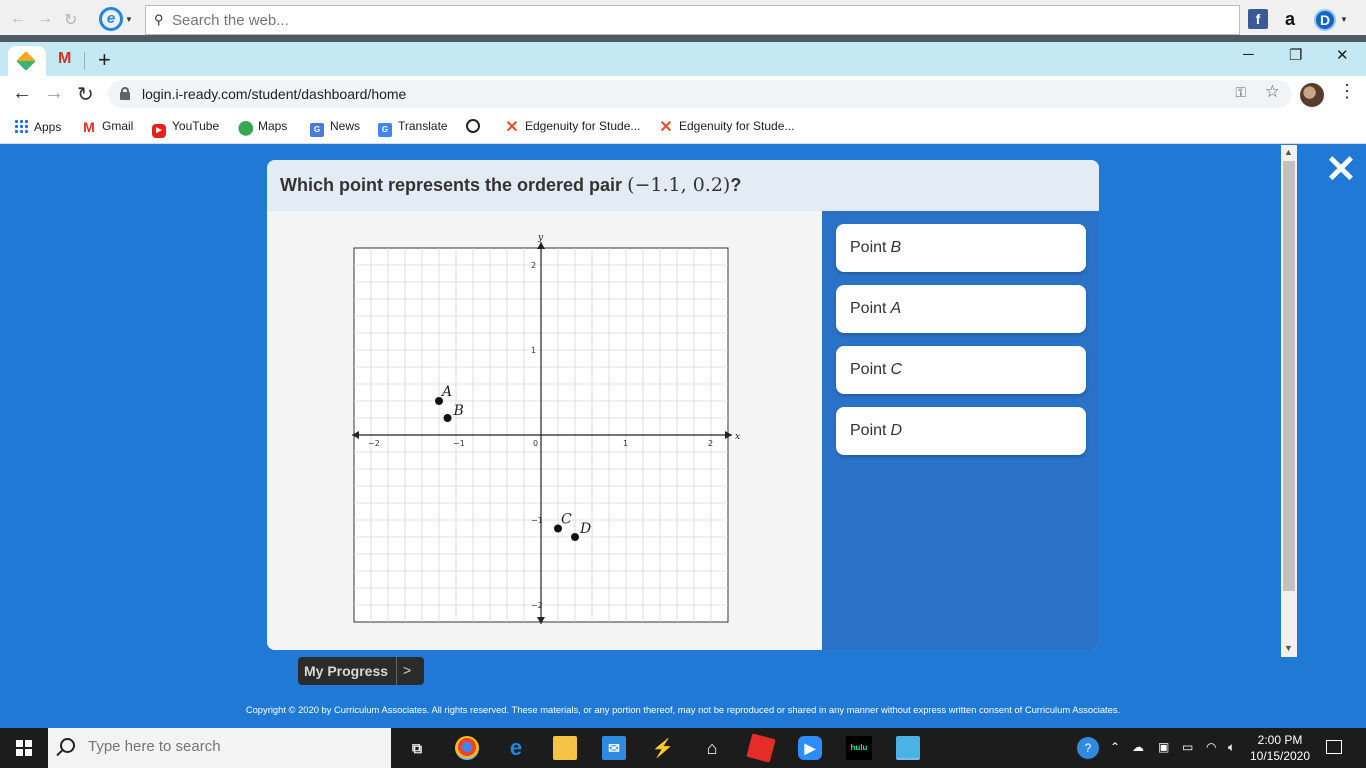  What do you see at coordinates (45, 19) in the screenshot?
I see `ie-forward-icon: →` at bounding box center [45, 19].